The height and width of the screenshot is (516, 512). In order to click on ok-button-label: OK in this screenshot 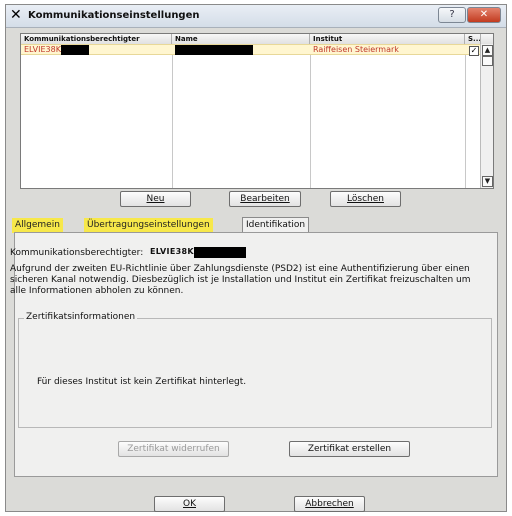, I will do `click(189, 504)`.